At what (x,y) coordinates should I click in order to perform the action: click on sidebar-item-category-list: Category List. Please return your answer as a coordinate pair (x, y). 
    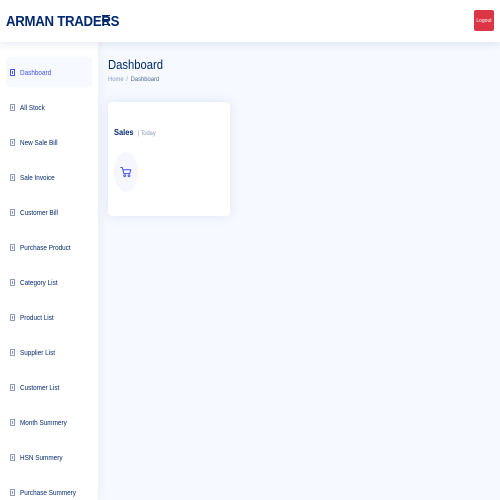
    Looking at the image, I should click on (49, 282).